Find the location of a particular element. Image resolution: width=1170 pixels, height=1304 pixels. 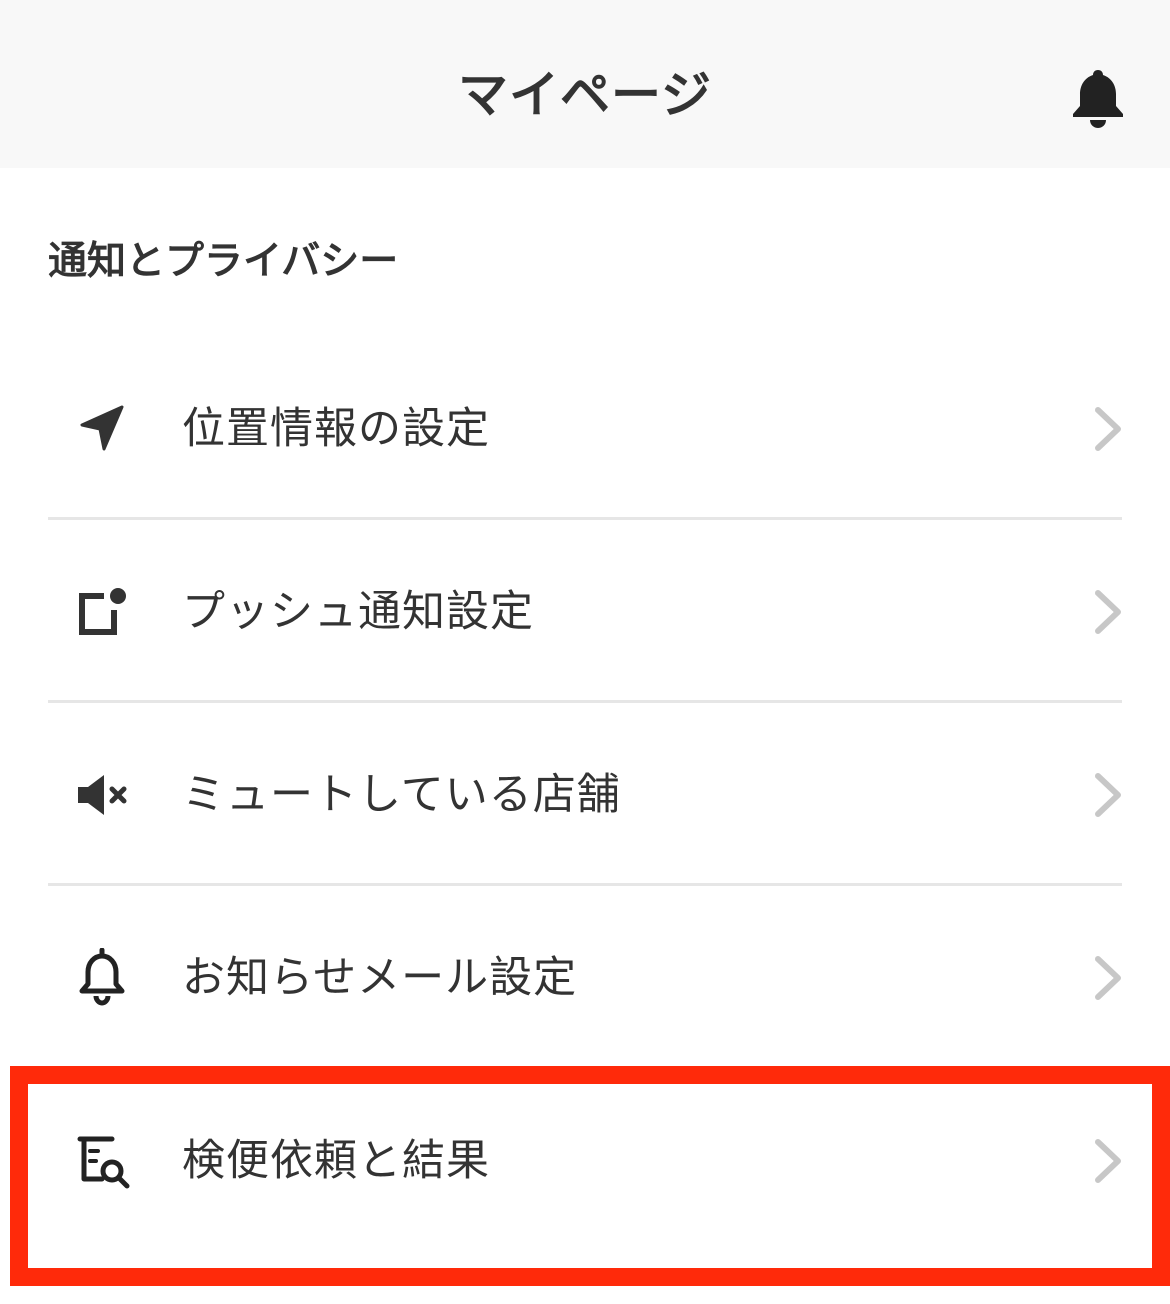

app-header: マイページ is located at coordinates (585, 84).